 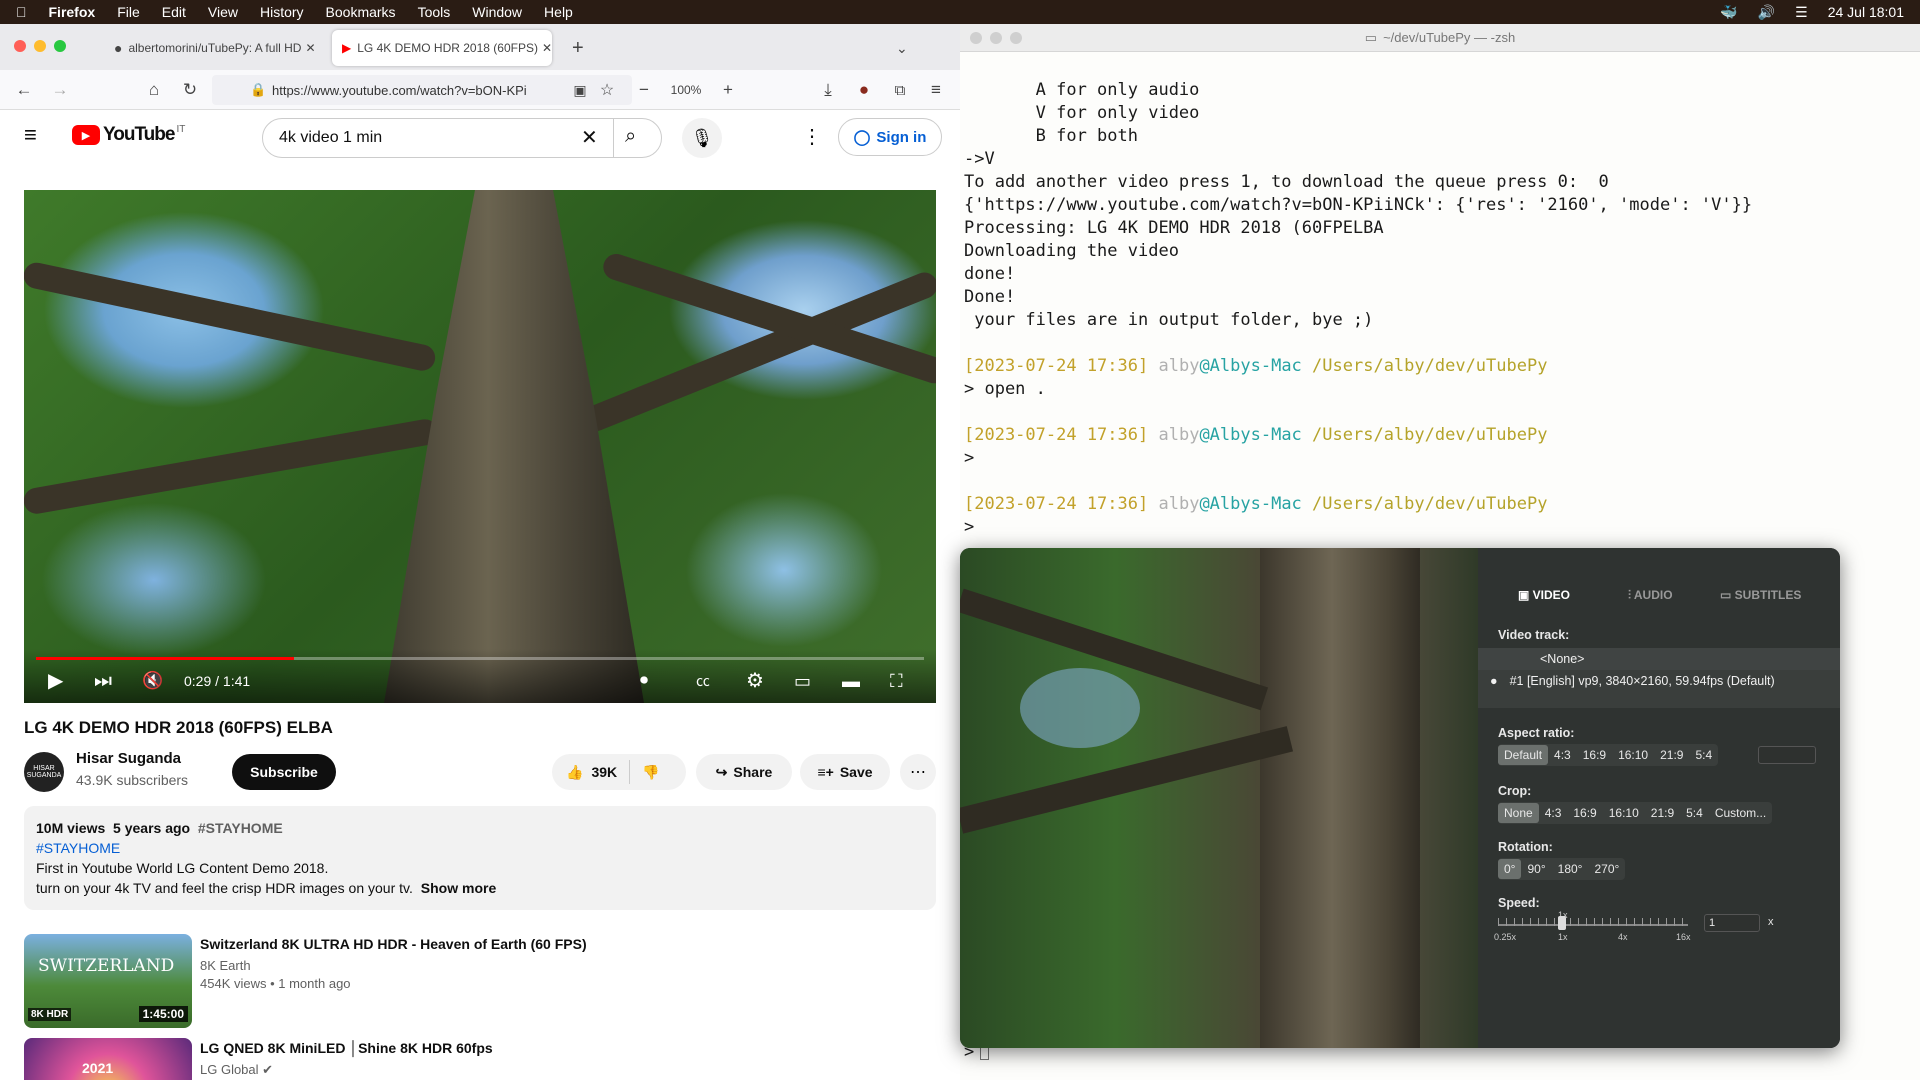 I want to click on channel-avatar: HISAR SUGANDA, so click(x=44, y=772).